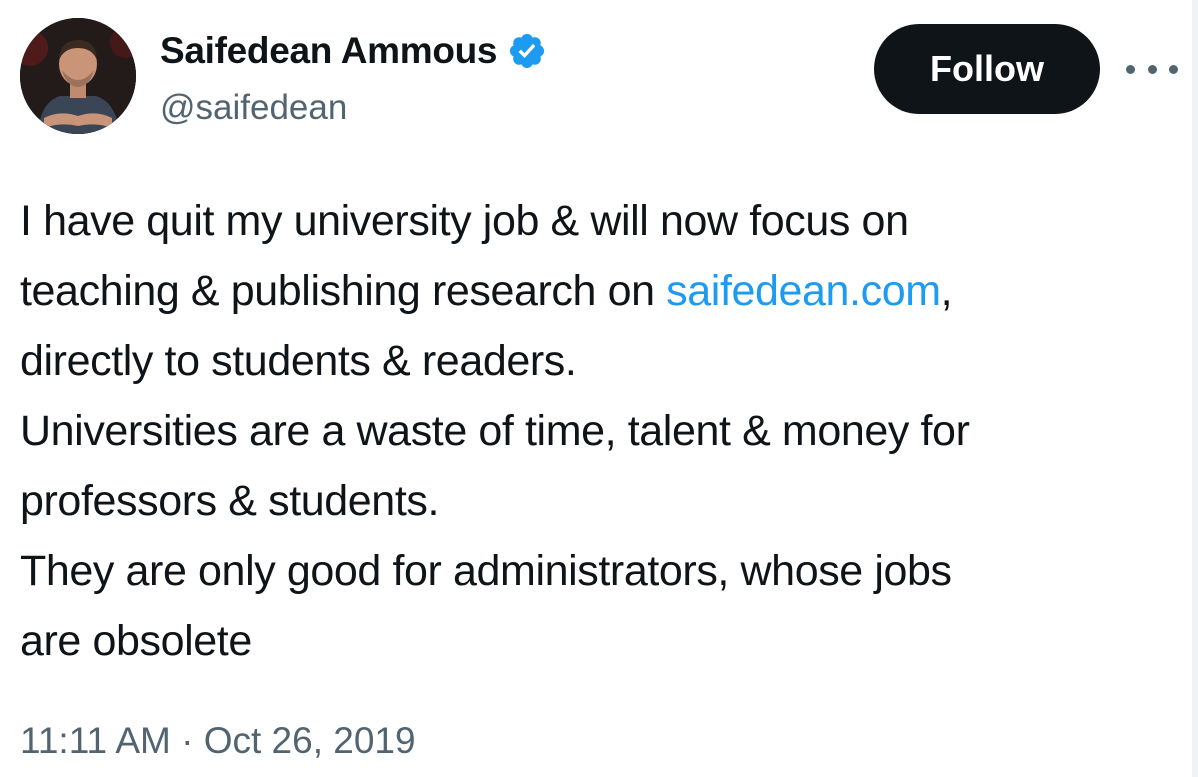 This screenshot has height=777, width=1198. I want to click on avatar, so click(78, 76).